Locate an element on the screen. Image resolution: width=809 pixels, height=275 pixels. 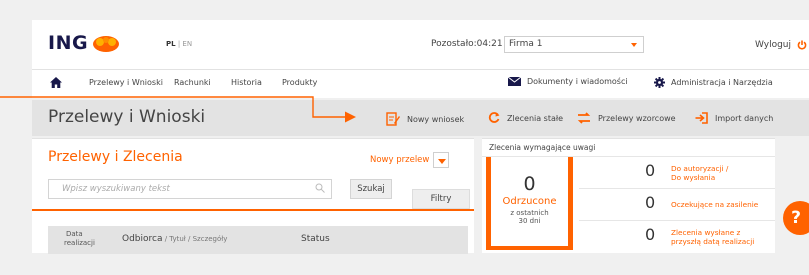
transfers-title: Przelewy i Zlecenia is located at coordinates (115, 157).